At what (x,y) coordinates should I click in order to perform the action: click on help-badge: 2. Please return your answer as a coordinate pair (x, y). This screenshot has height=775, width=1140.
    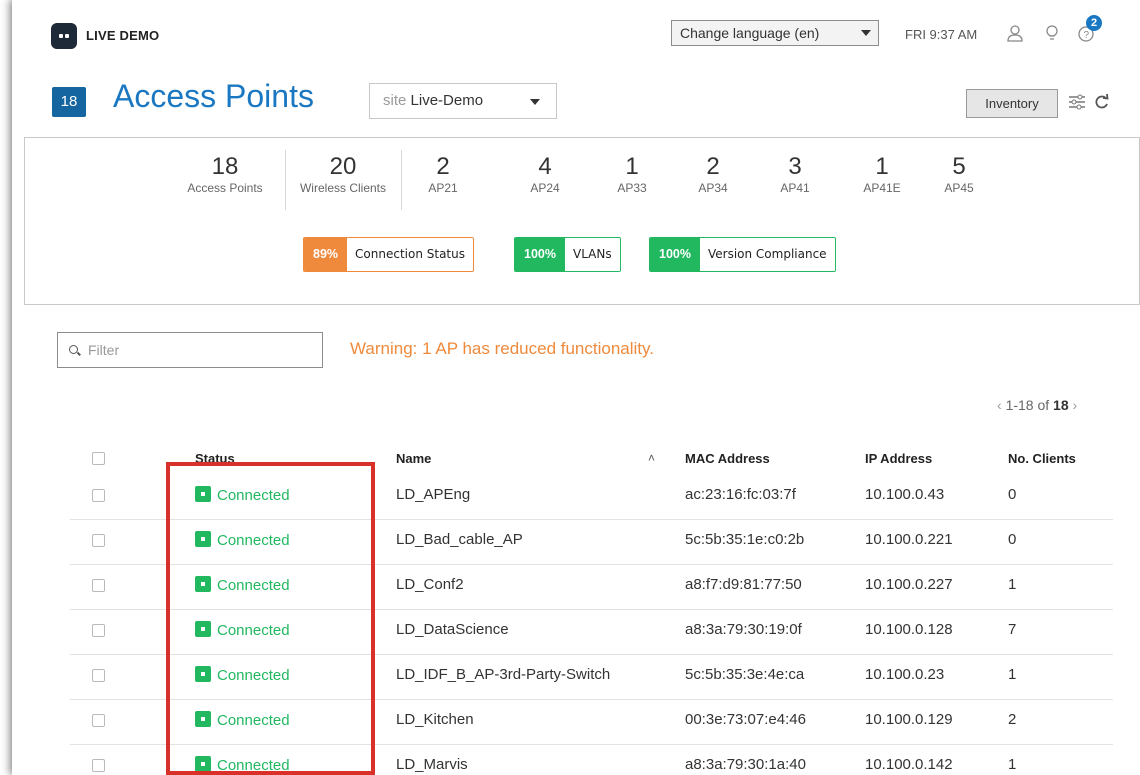
    Looking at the image, I should click on (1094, 23).